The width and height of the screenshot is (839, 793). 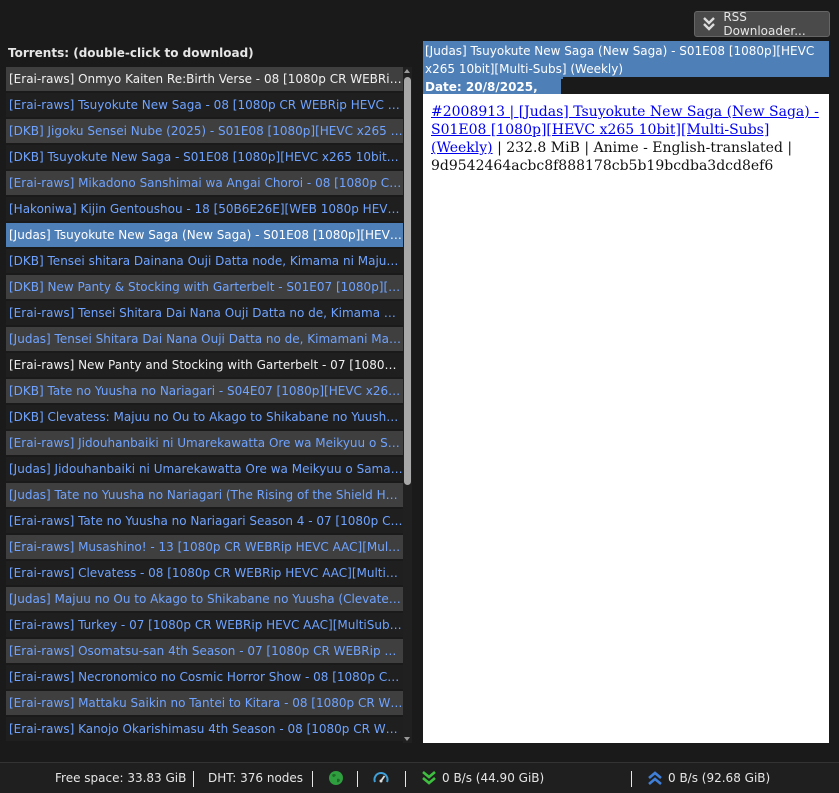 What do you see at coordinates (429, 778) in the screenshot?
I see `download-arrows-icon` at bounding box center [429, 778].